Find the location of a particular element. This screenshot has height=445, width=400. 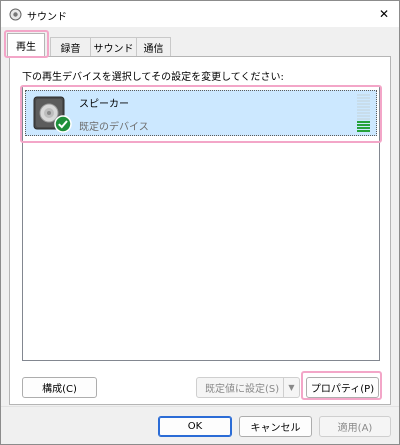

title-bar: サウンド ✕ is located at coordinates (200, 14).